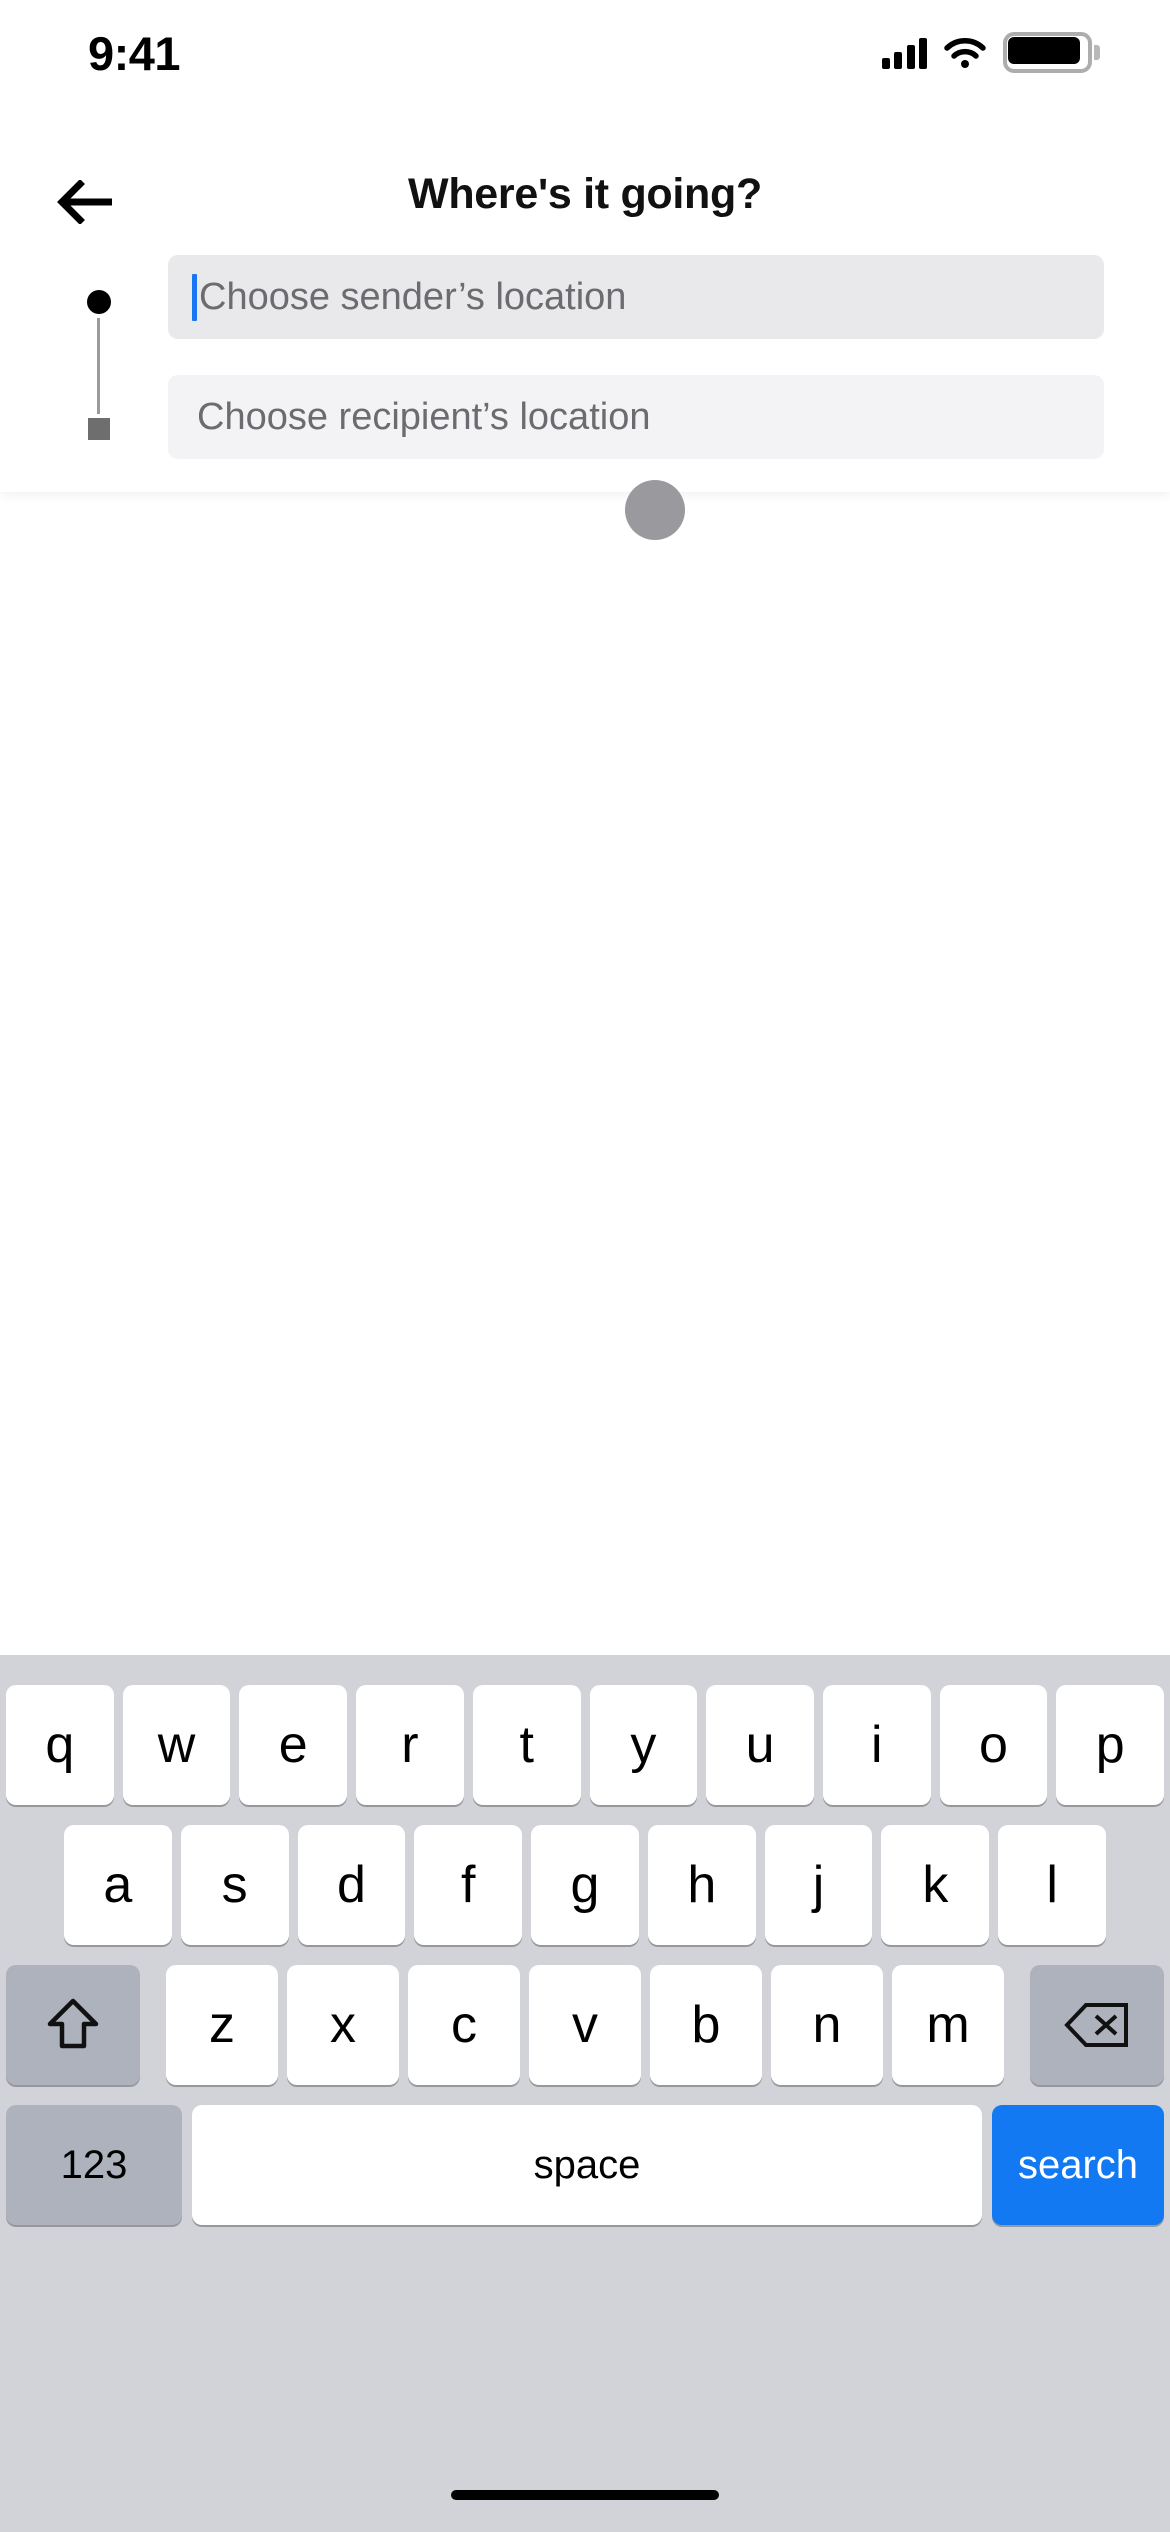  Describe the element at coordinates (176, 1745) in the screenshot. I see `key-w: w` at that location.